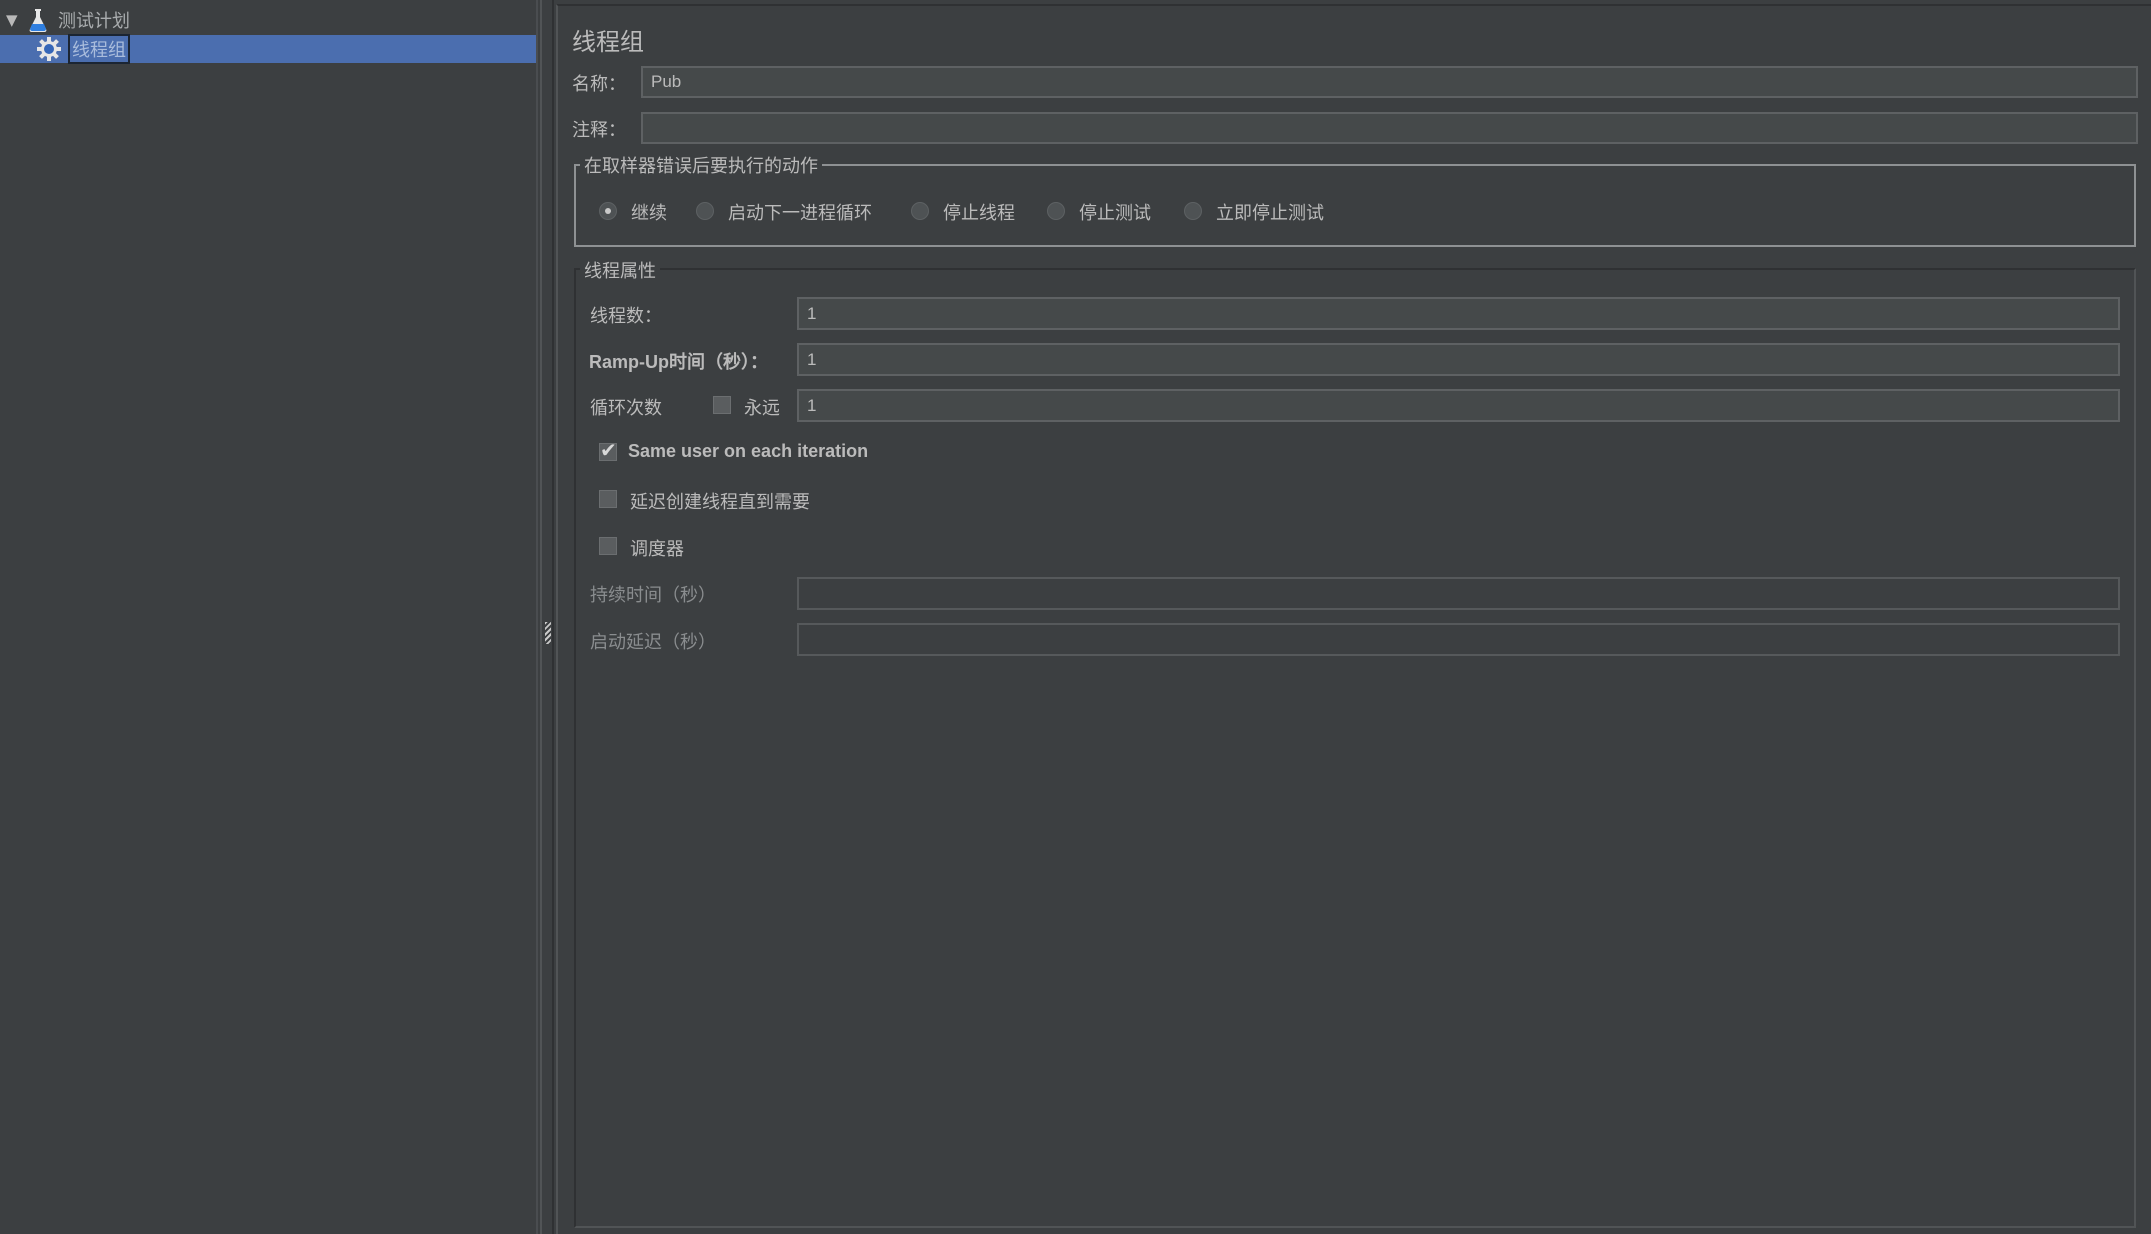 The width and height of the screenshot is (2151, 1234). I want to click on radio-start-next-loop-label: 启动下一进程循环, so click(800, 212).